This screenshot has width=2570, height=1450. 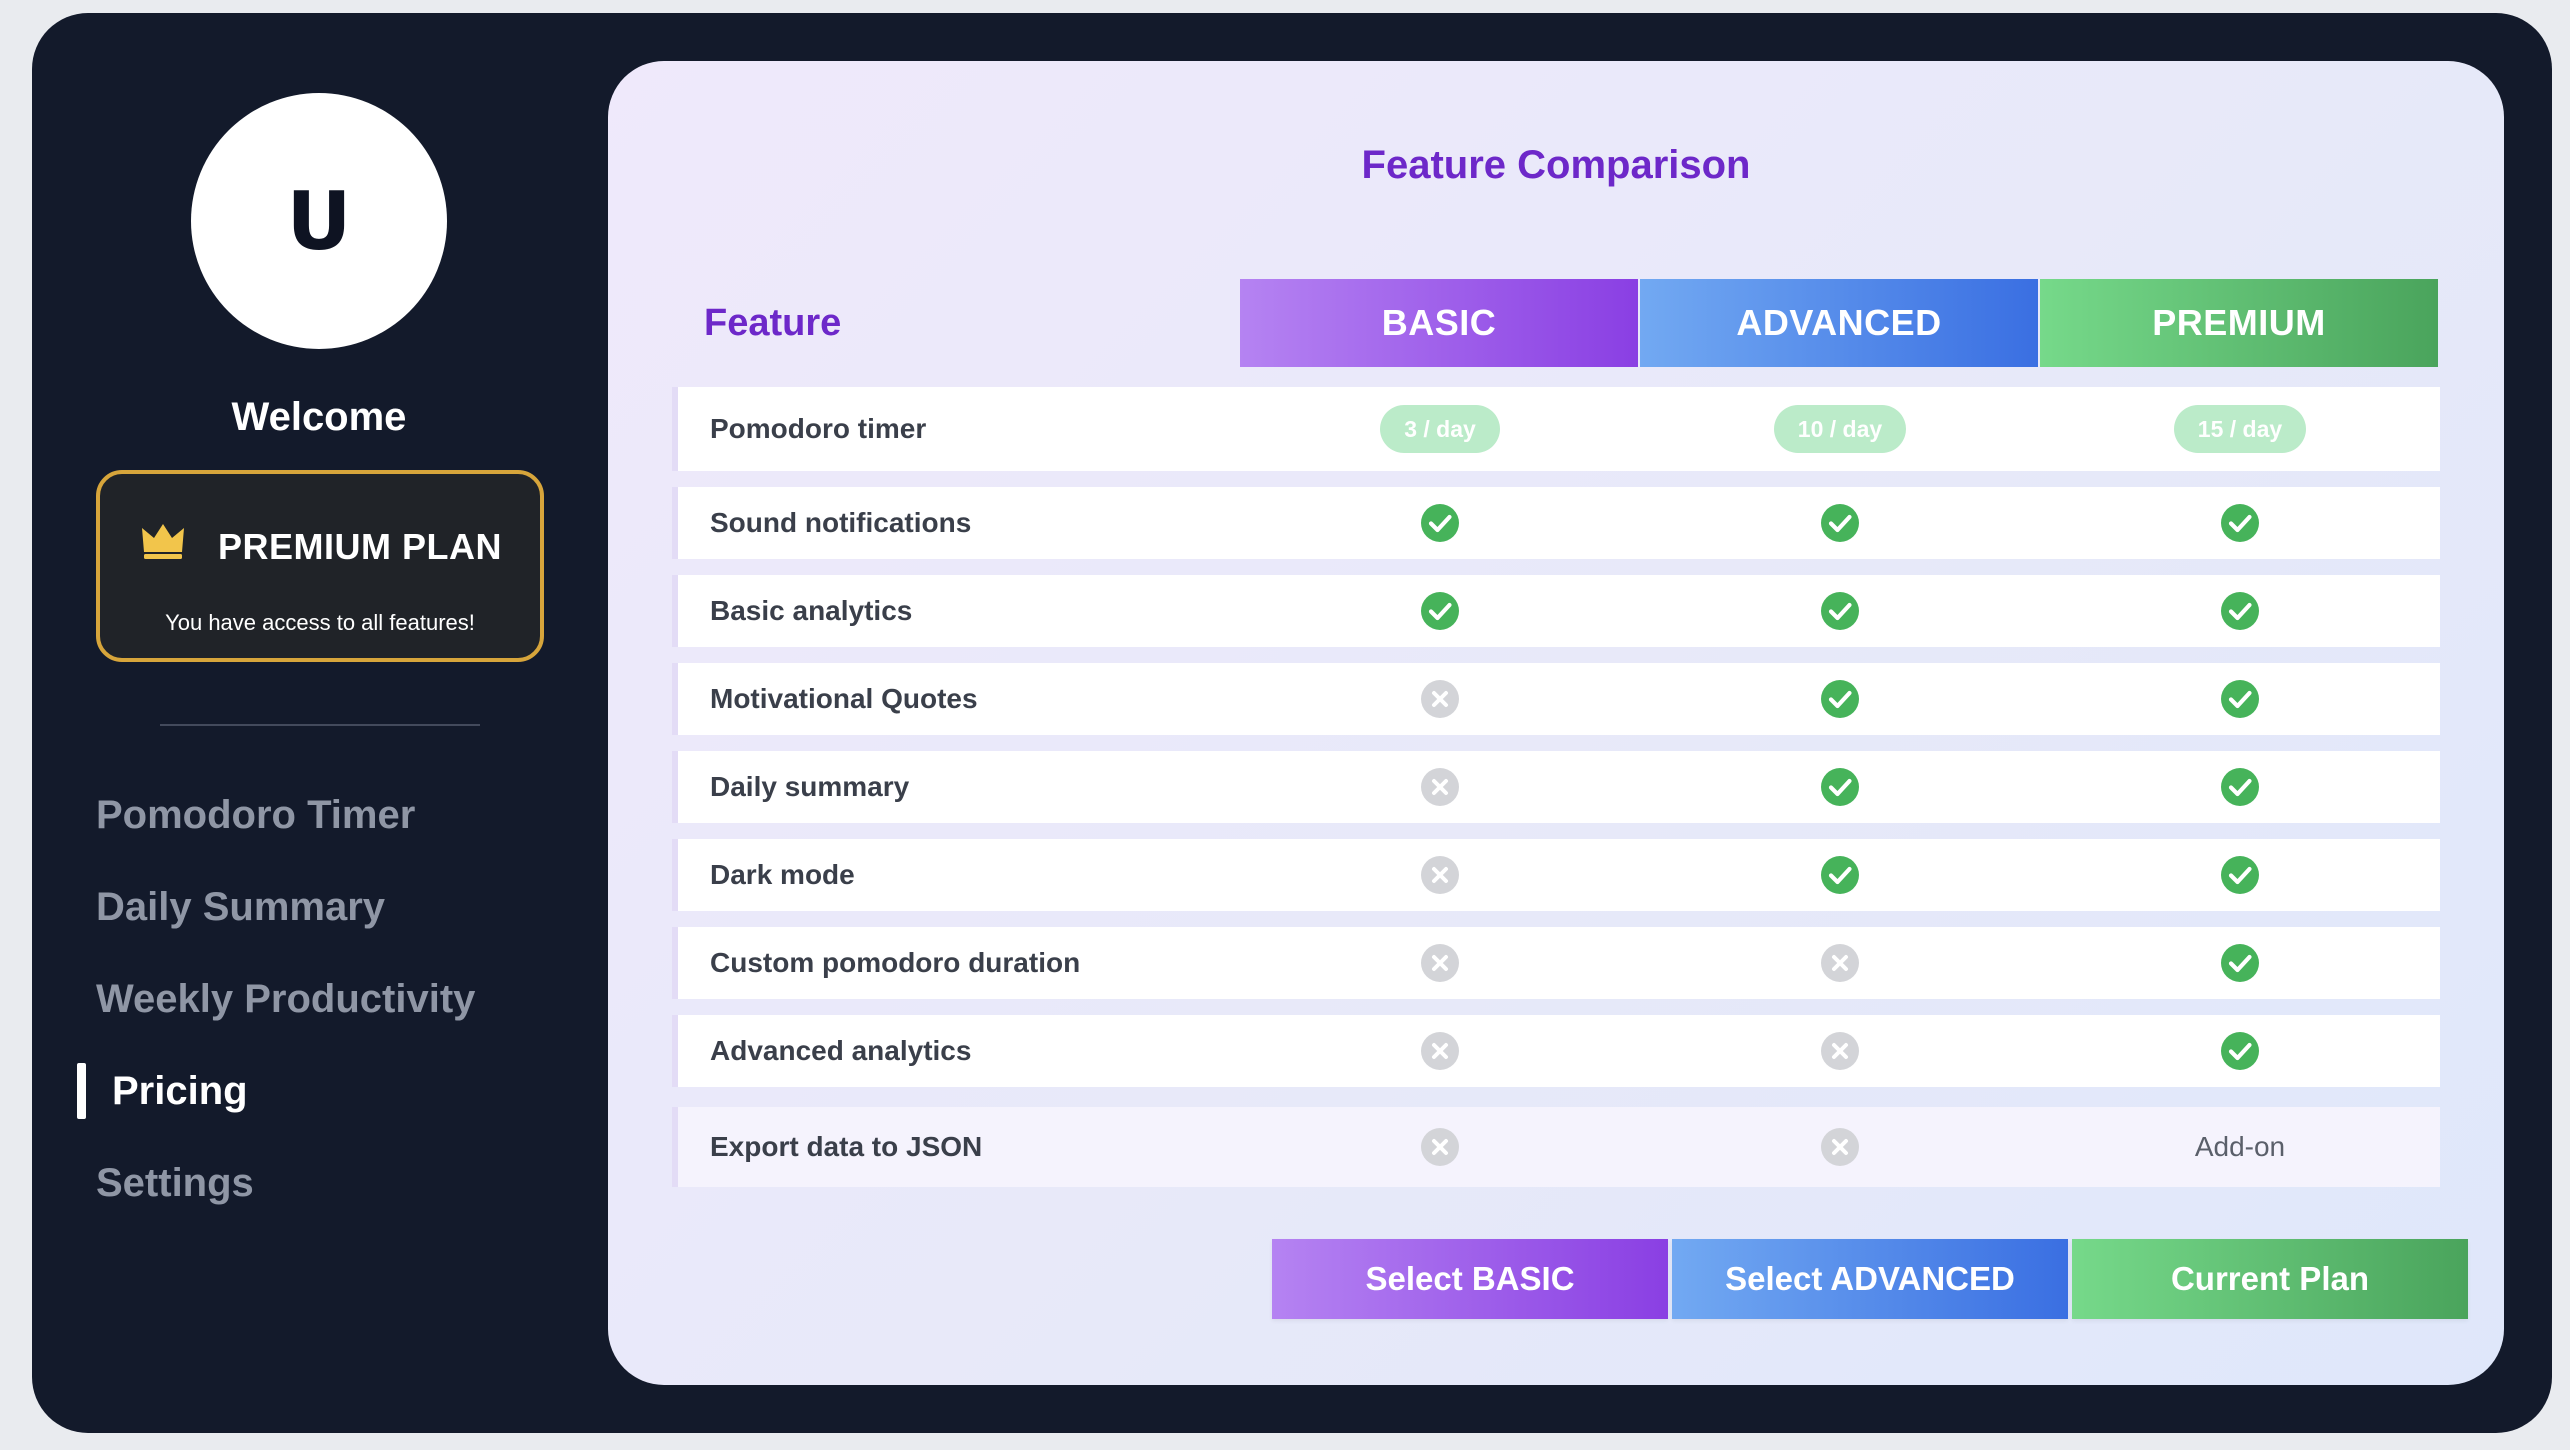 I want to click on feature-label: Basic analytics, so click(x=811, y=610).